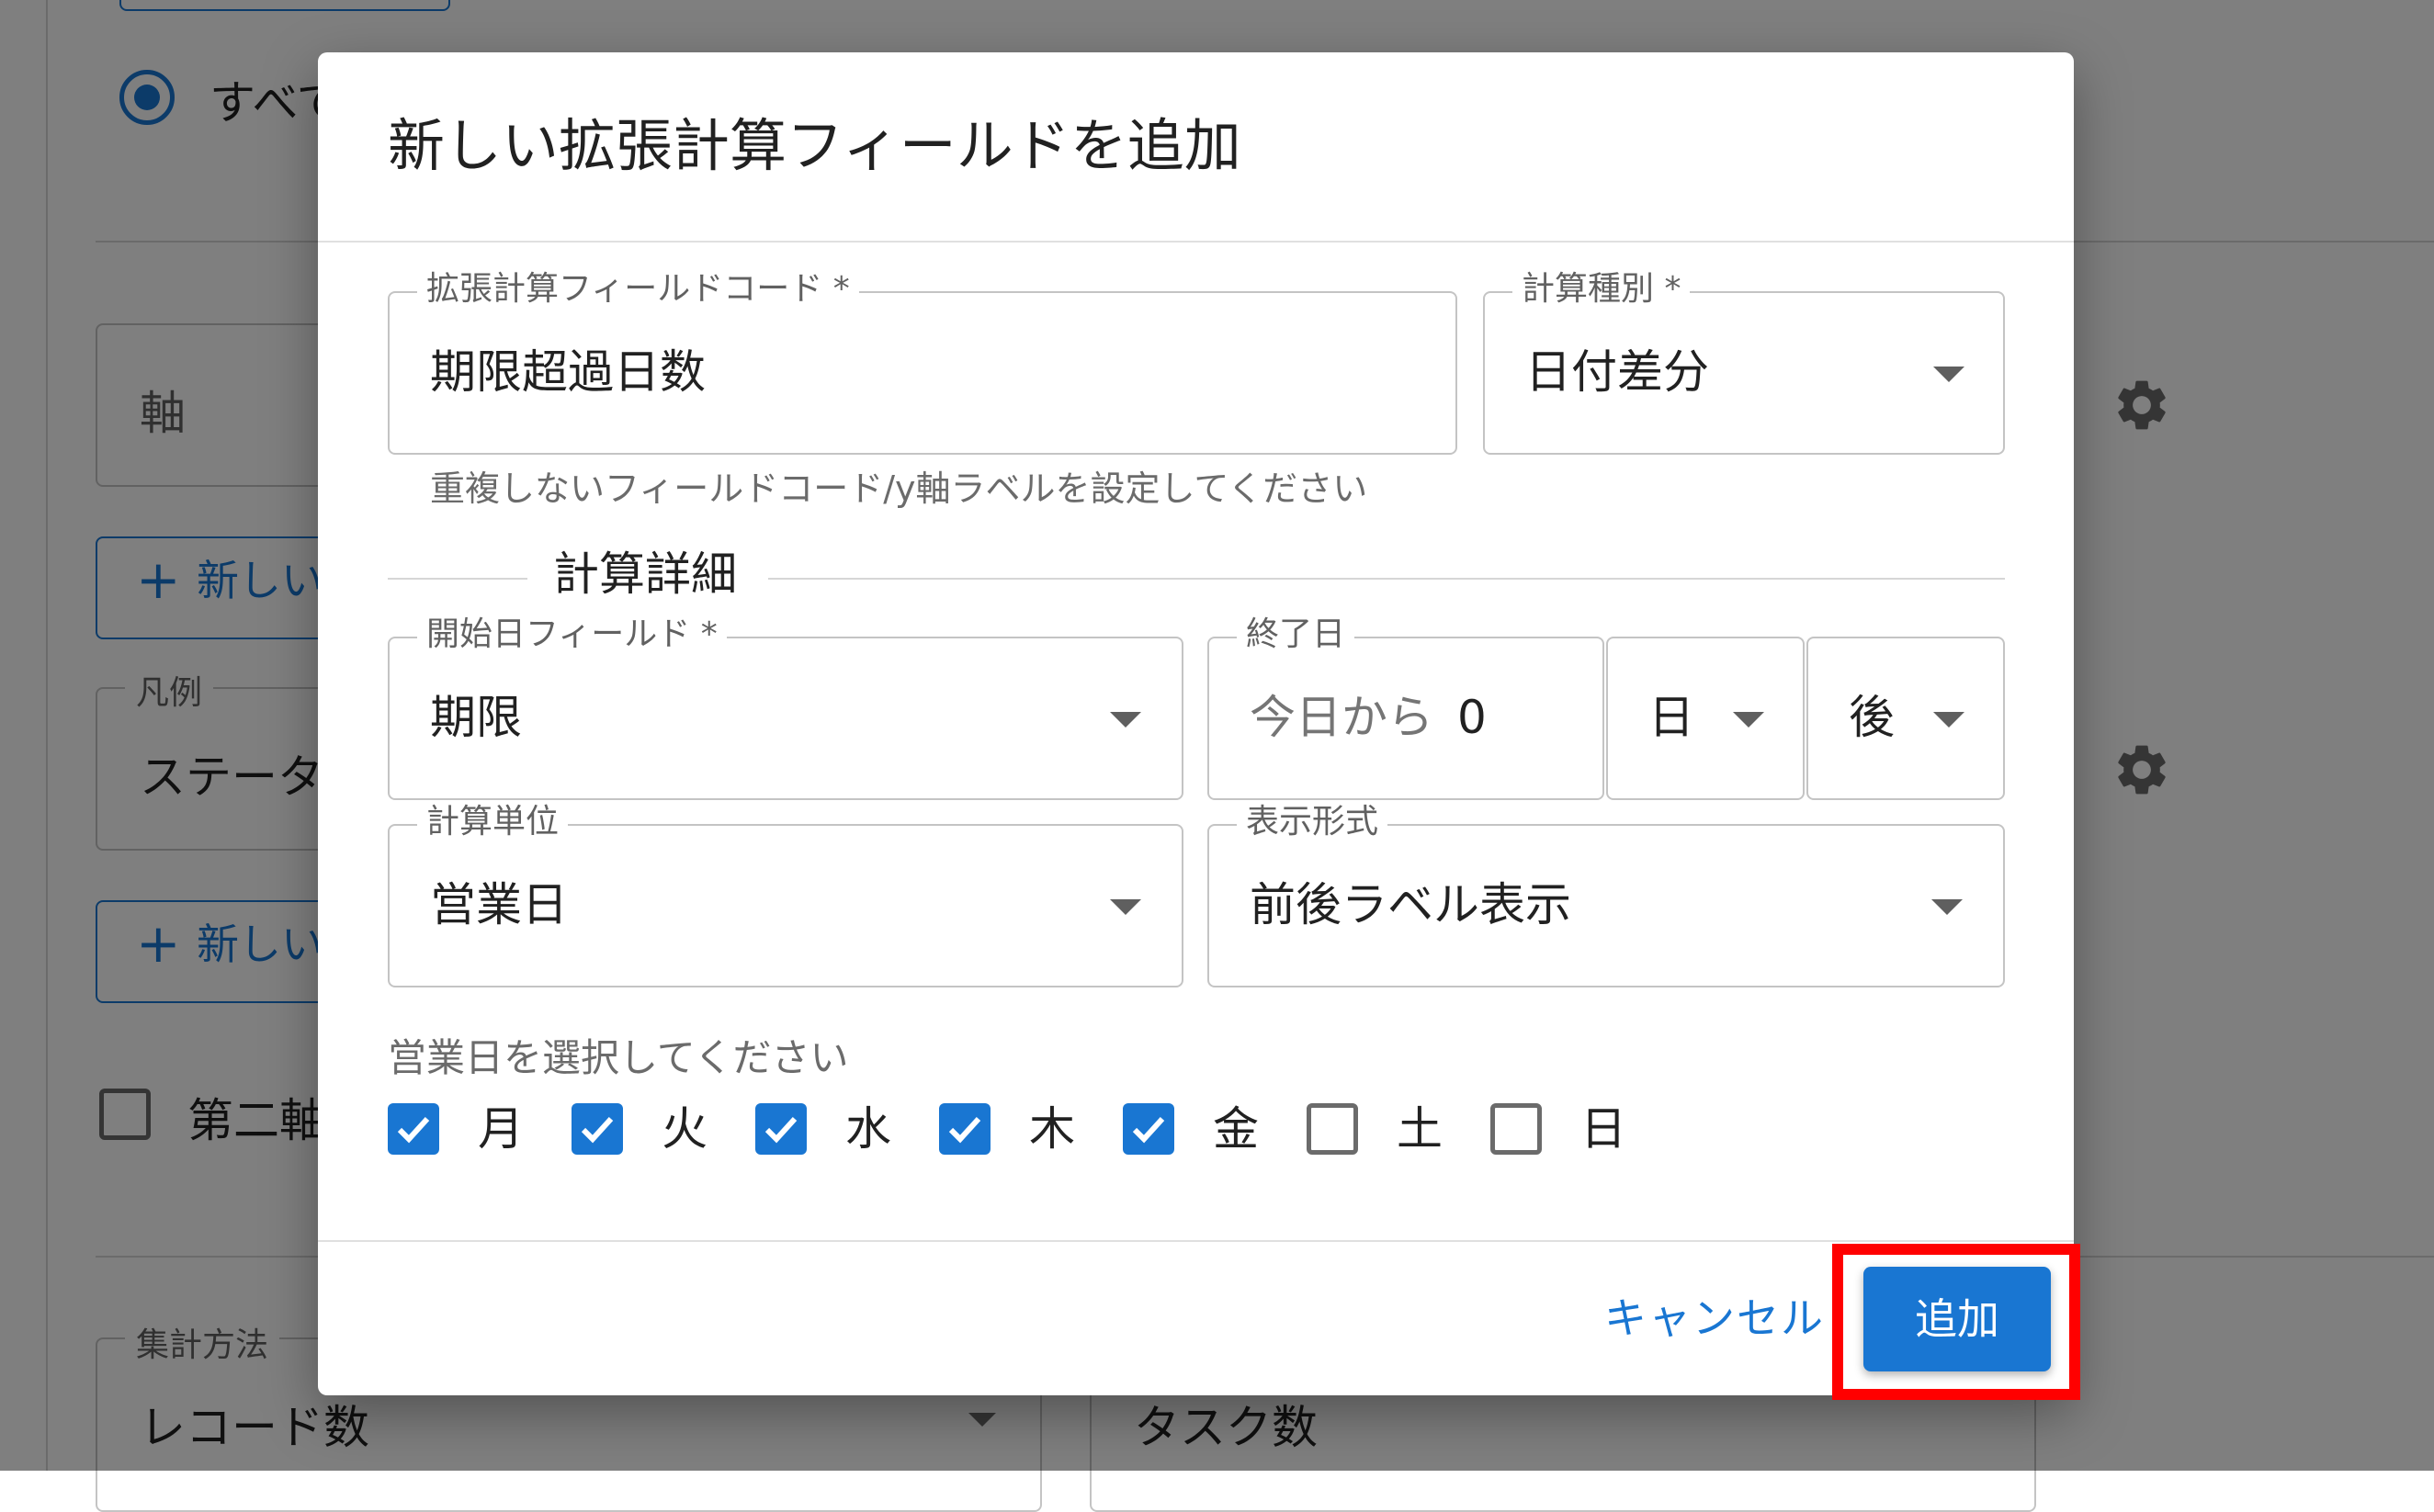 The image size is (2434, 1512). What do you see at coordinates (1052, 1129) in the screenshot?
I see `weekday-label-thu: 木` at bounding box center [1052, 1129].